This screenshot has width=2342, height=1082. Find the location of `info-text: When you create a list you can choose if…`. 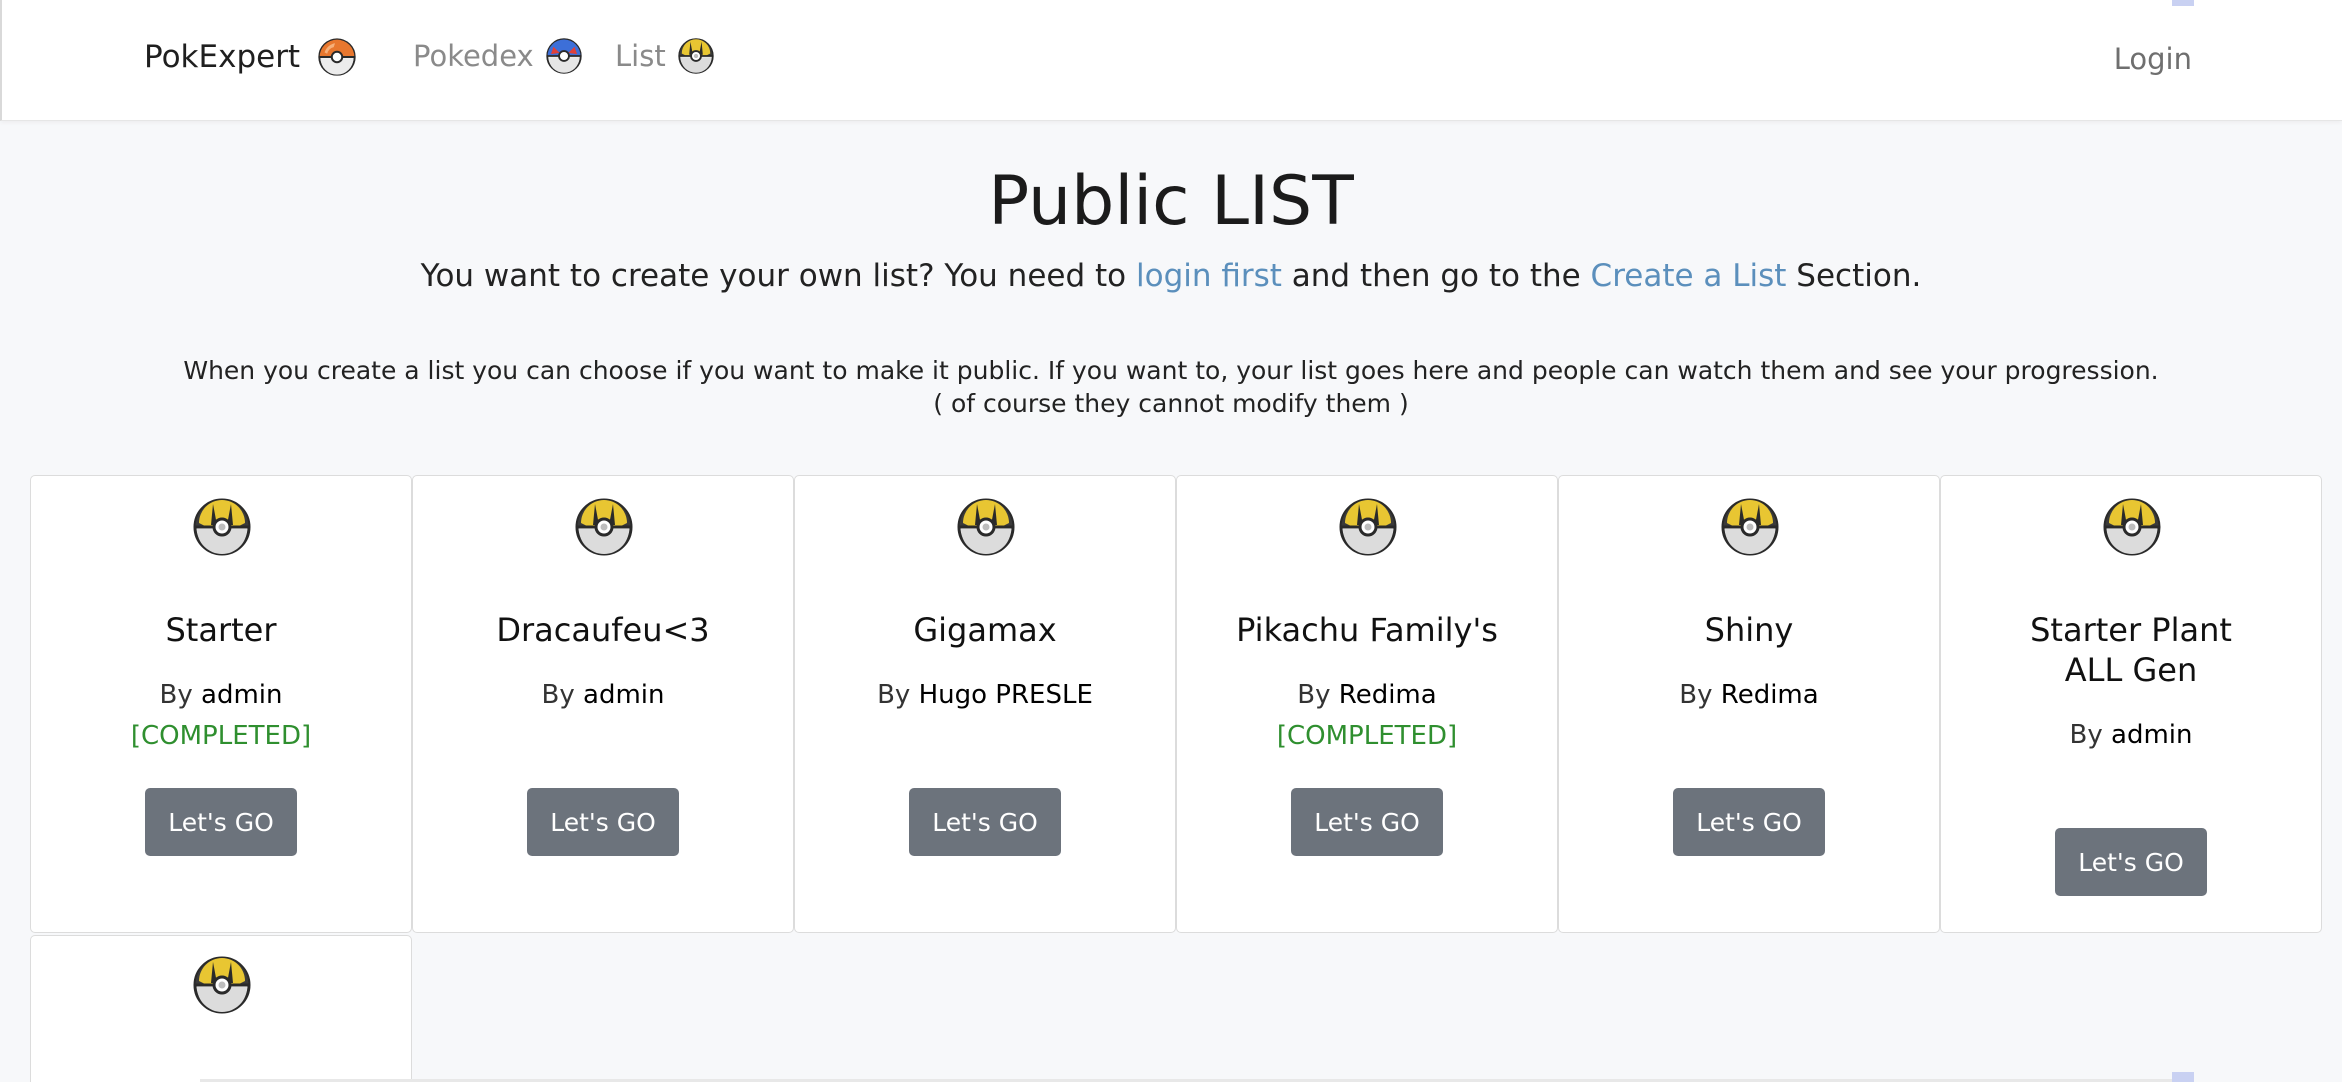

info-text: When you create a list you can choose if… is located at coordinates (1171, 387).